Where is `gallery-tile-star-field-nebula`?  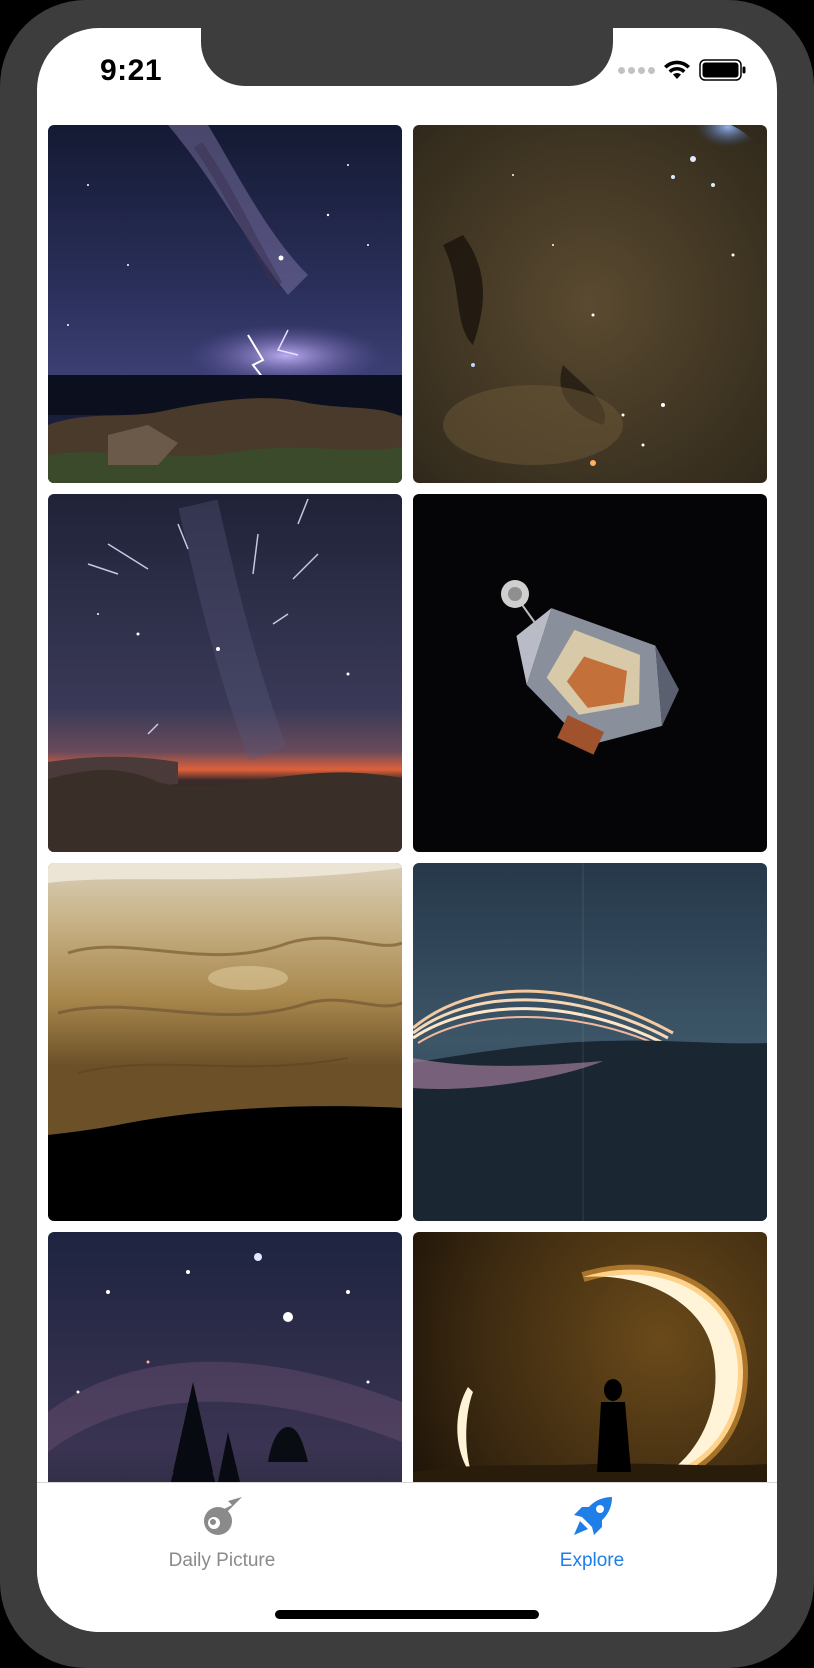
gallery-tile-star-field-nebula is located at coordinates (590, 304).